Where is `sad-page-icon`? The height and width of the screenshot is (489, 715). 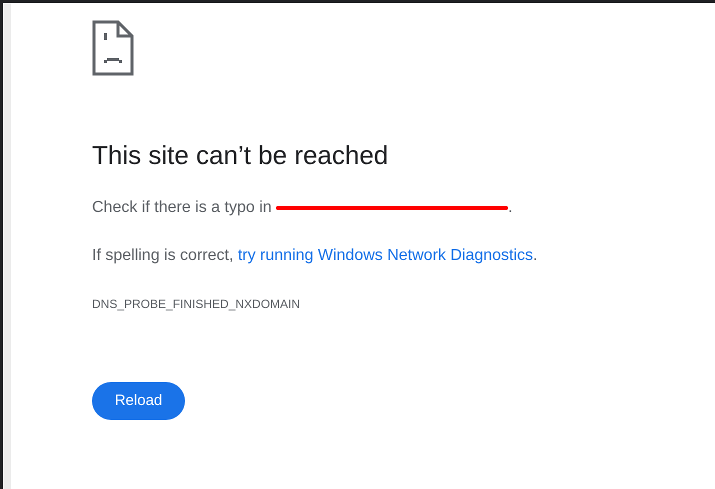
sad-page-icon is located at coordinates (113, 48).